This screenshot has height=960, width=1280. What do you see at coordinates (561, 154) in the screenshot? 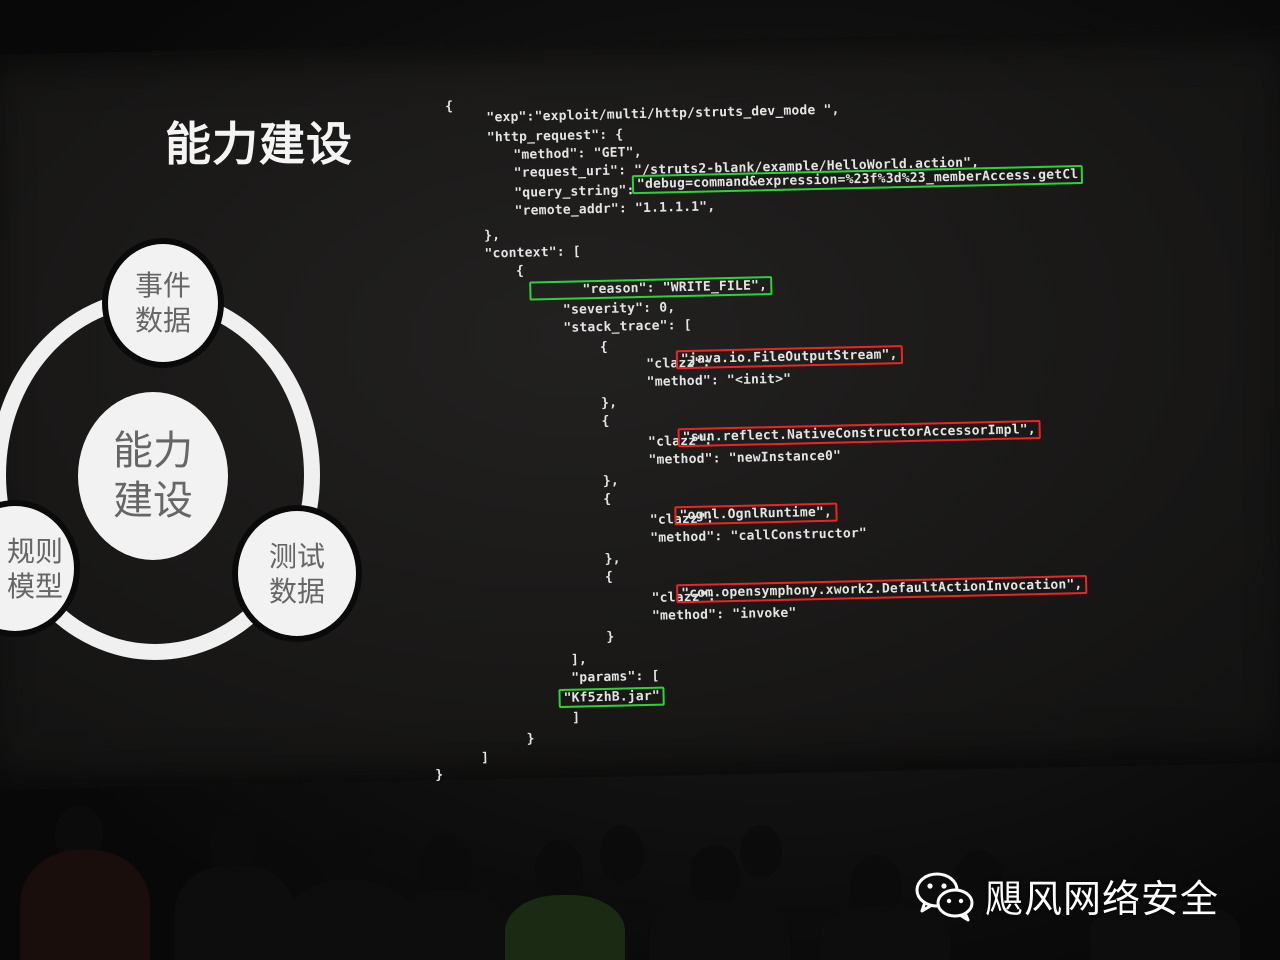
I see `code-line: "method": "GET",` at bounding box center [561, 154].